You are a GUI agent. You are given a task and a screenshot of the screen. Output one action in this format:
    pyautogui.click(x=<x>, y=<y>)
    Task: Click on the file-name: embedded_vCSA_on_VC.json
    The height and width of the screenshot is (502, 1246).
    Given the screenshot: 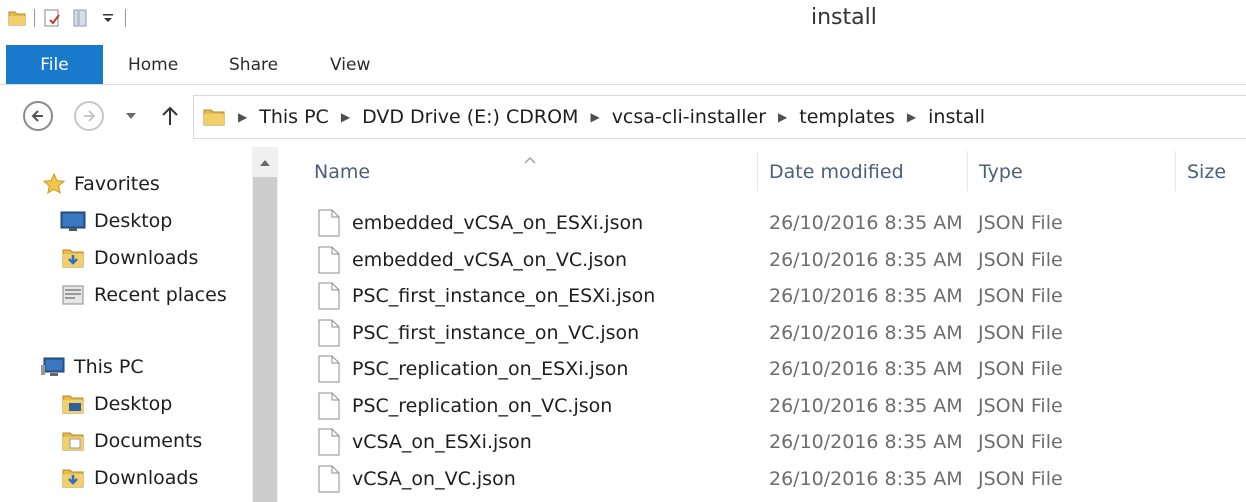 What is the action you would take?
    pyautogui.click(x=490, y=260)
    